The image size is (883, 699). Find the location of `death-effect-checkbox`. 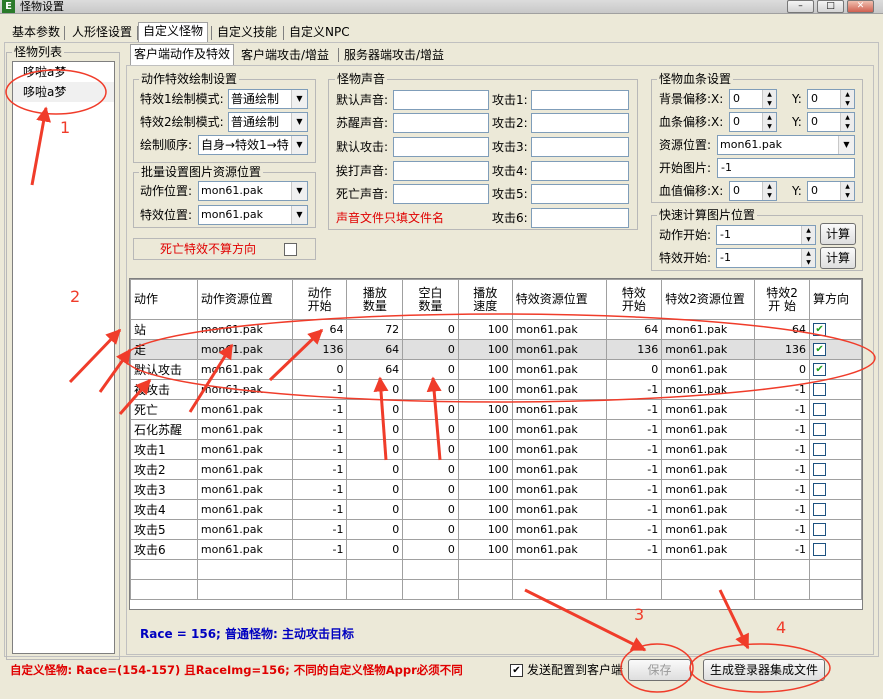

death-effect-checkbox is located at coordinates (290, 249).